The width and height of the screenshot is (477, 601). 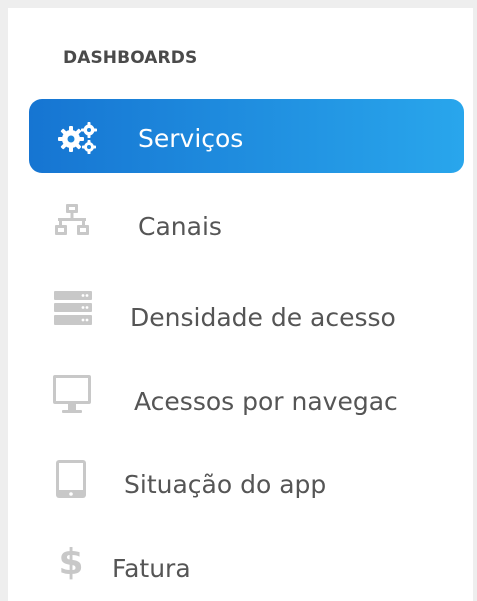 I want to click on network-icon, so click(x=72, y=220).